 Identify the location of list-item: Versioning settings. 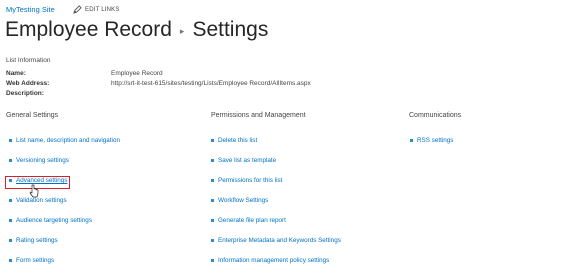
(64, 167).